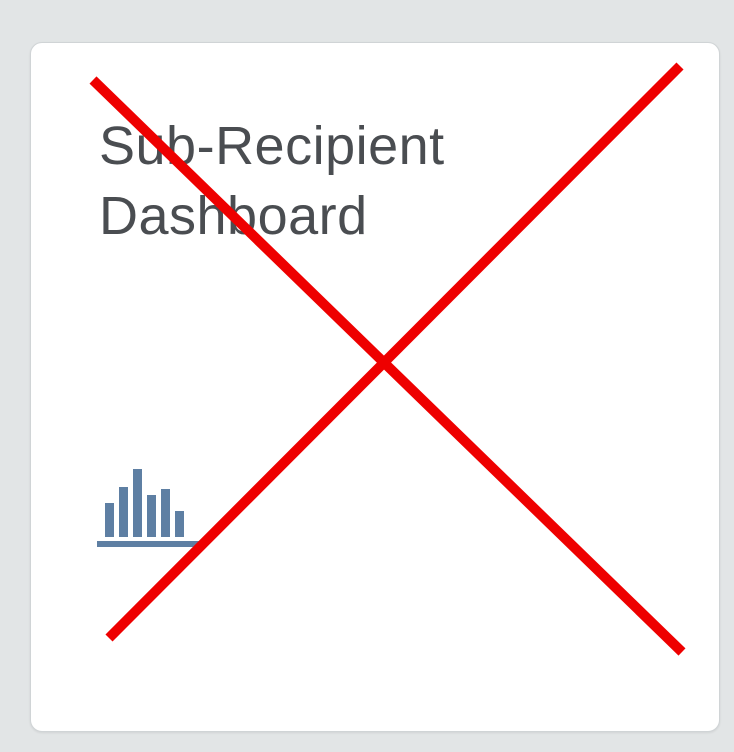 Image resolution: width=734 pixels, height=752 pixels. What do you see at coordinates (272, 146) in the screenshot?
I see `tile-title-line-1: Sub-Recipient` at bounding box center [272, 146].